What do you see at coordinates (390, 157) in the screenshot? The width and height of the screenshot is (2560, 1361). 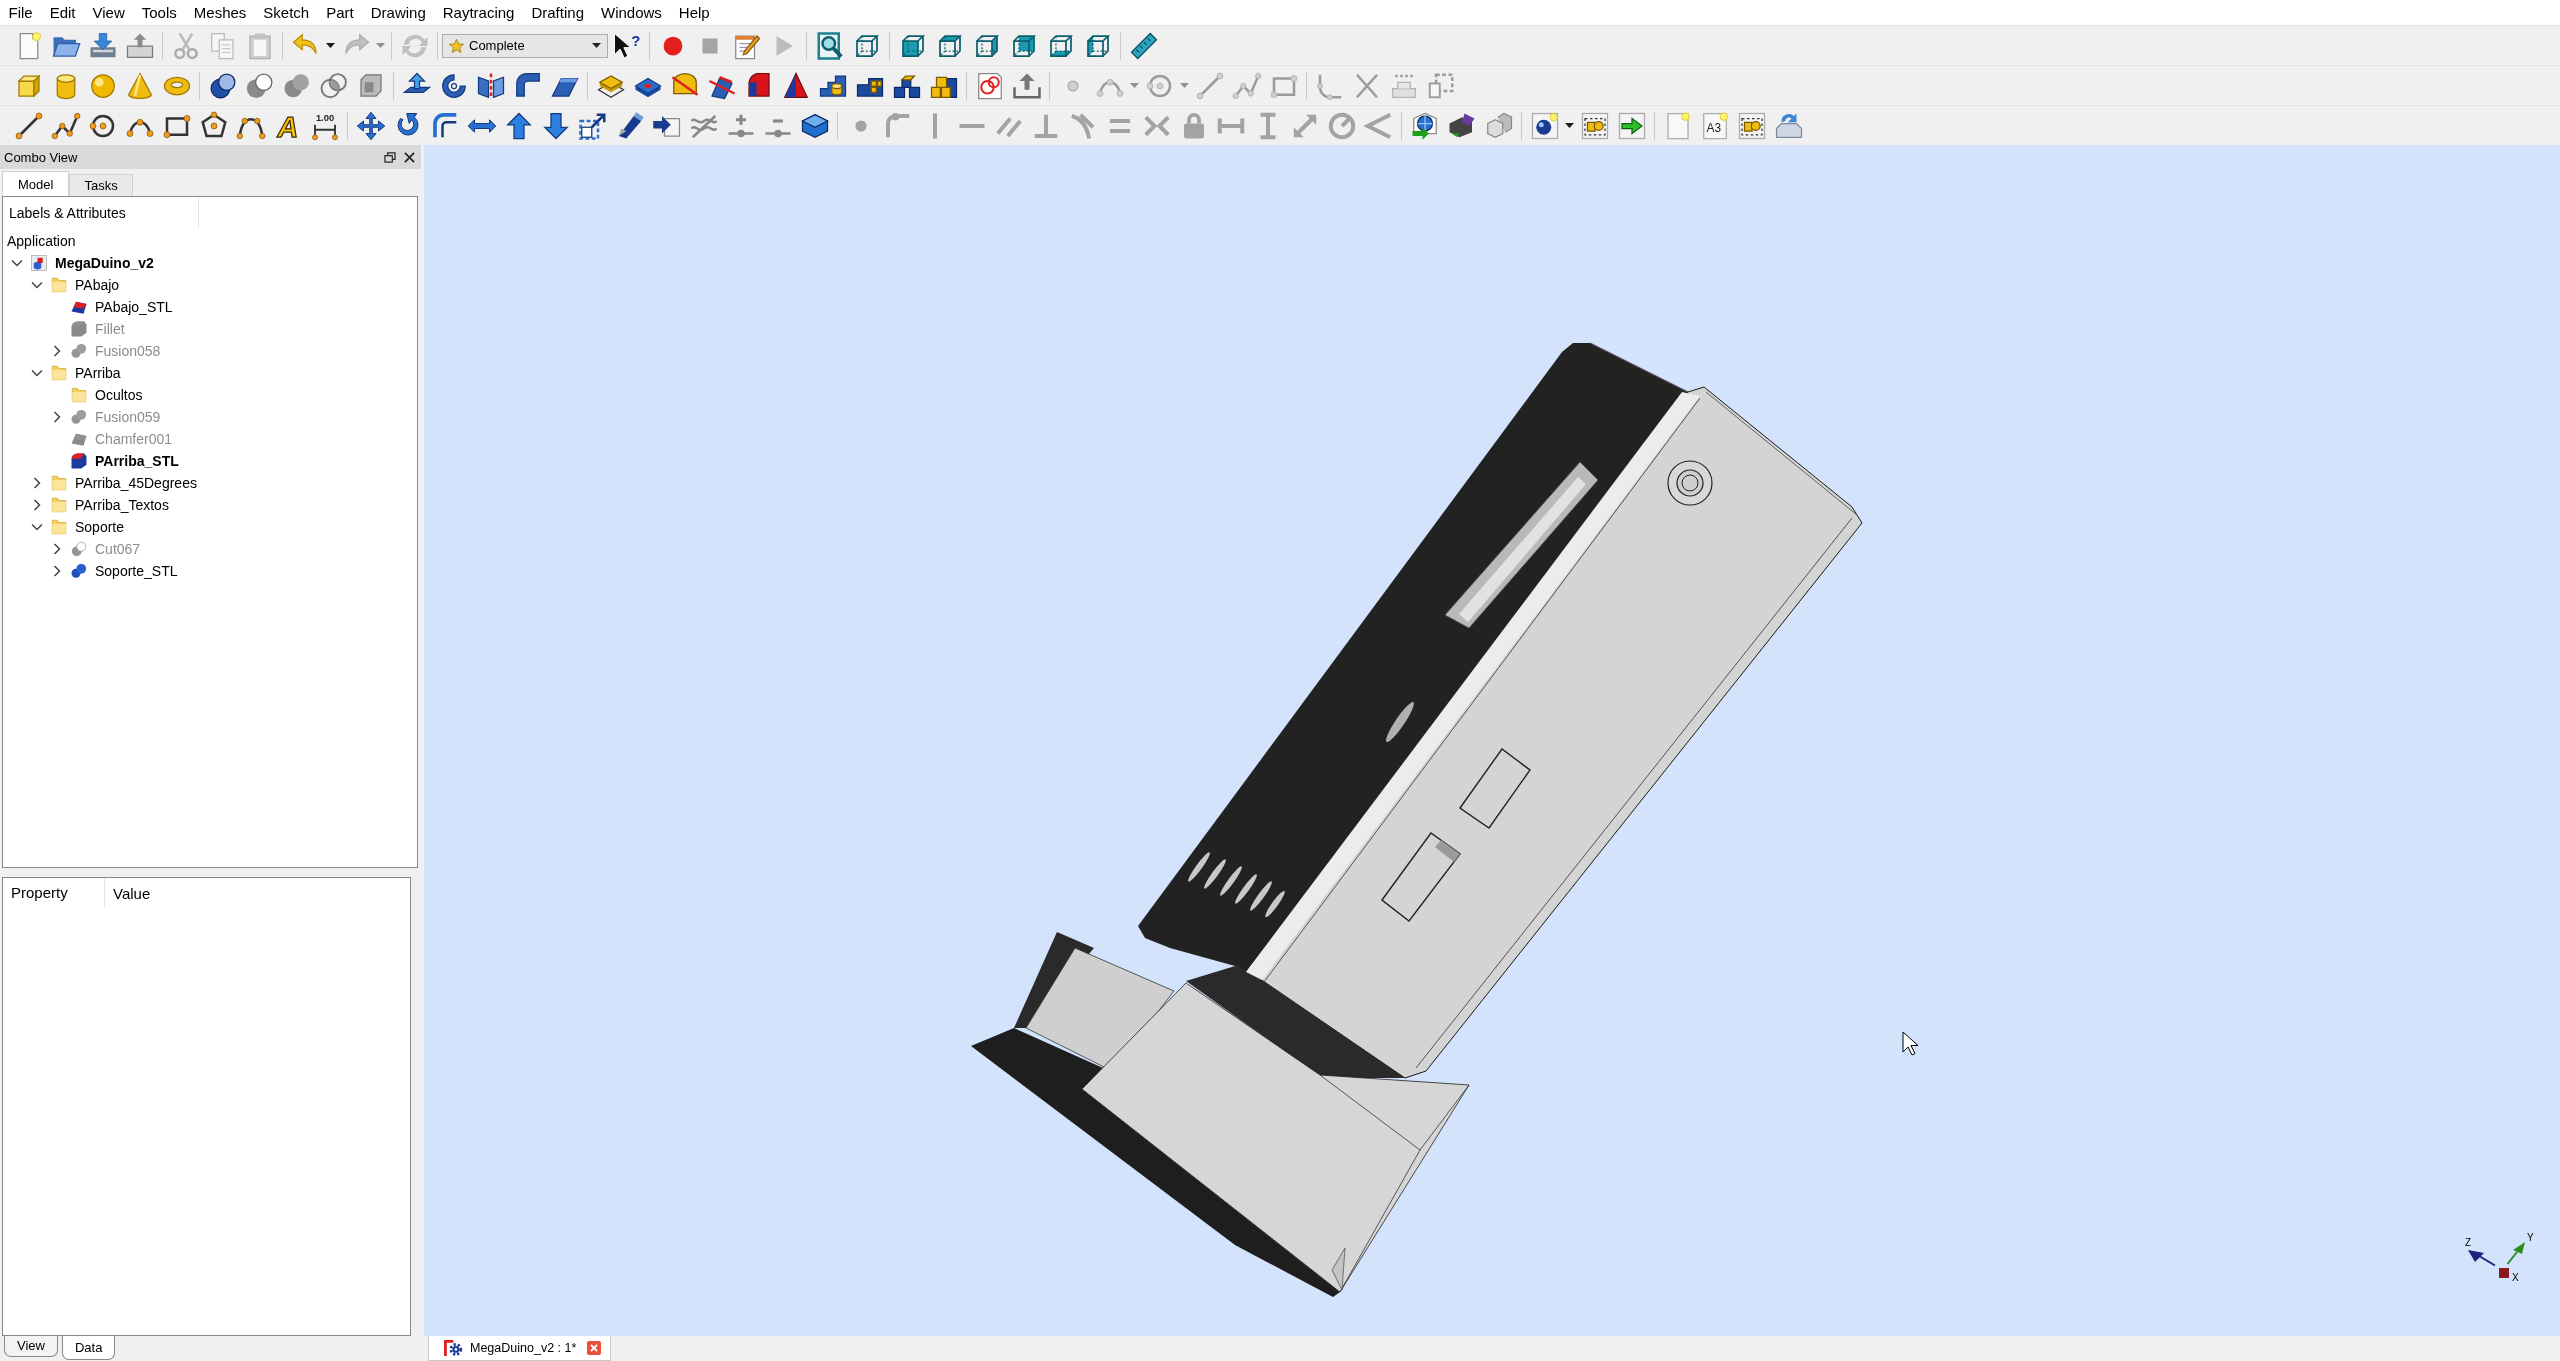 I see `float-window-icon` at bounding box center [390, 157].